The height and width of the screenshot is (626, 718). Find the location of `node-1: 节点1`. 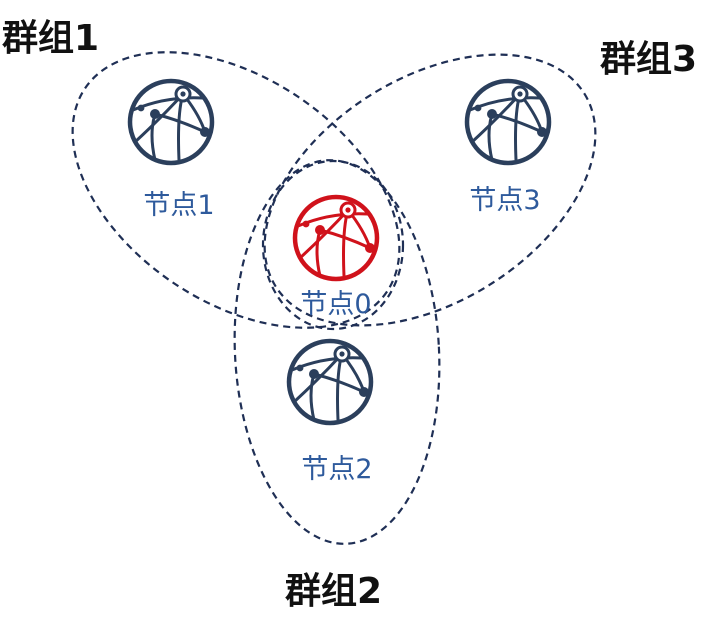

node-1: 节点1 is located at coordinates (172, 151).